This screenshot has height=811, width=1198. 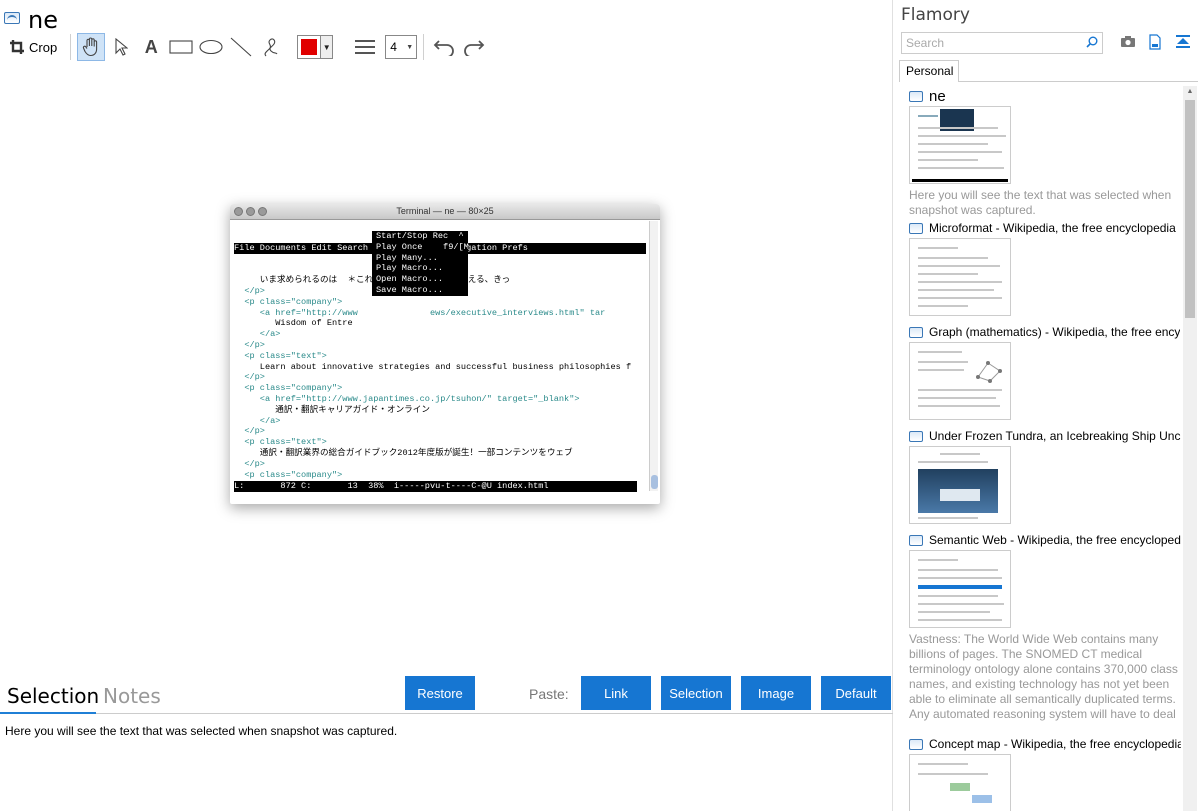 I want to click on line-width-select: 4 ▼, so click(x=401, y=47).